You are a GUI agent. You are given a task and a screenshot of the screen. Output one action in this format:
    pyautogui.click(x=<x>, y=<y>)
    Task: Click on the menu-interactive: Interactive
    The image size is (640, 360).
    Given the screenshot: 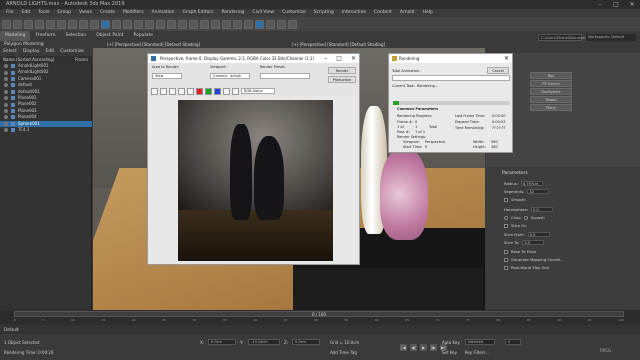 What is the action you would take?
    pyautogui.click(x=354, y=13)
    